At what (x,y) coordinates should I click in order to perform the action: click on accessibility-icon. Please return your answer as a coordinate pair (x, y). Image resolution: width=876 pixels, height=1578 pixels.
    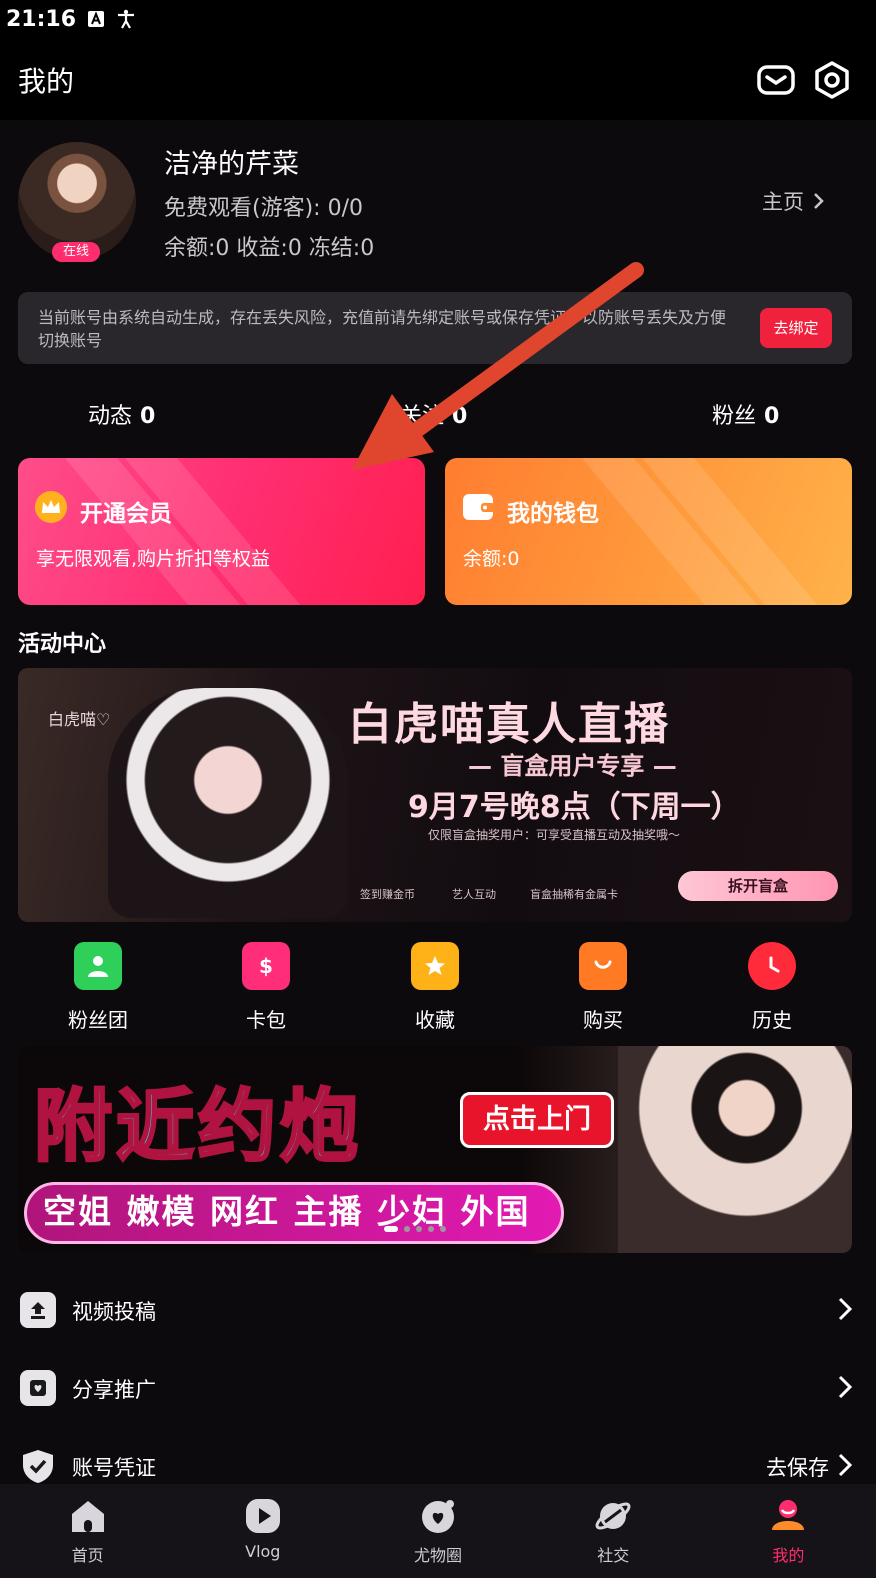
    Looking at the image, I should click on (126, 19).